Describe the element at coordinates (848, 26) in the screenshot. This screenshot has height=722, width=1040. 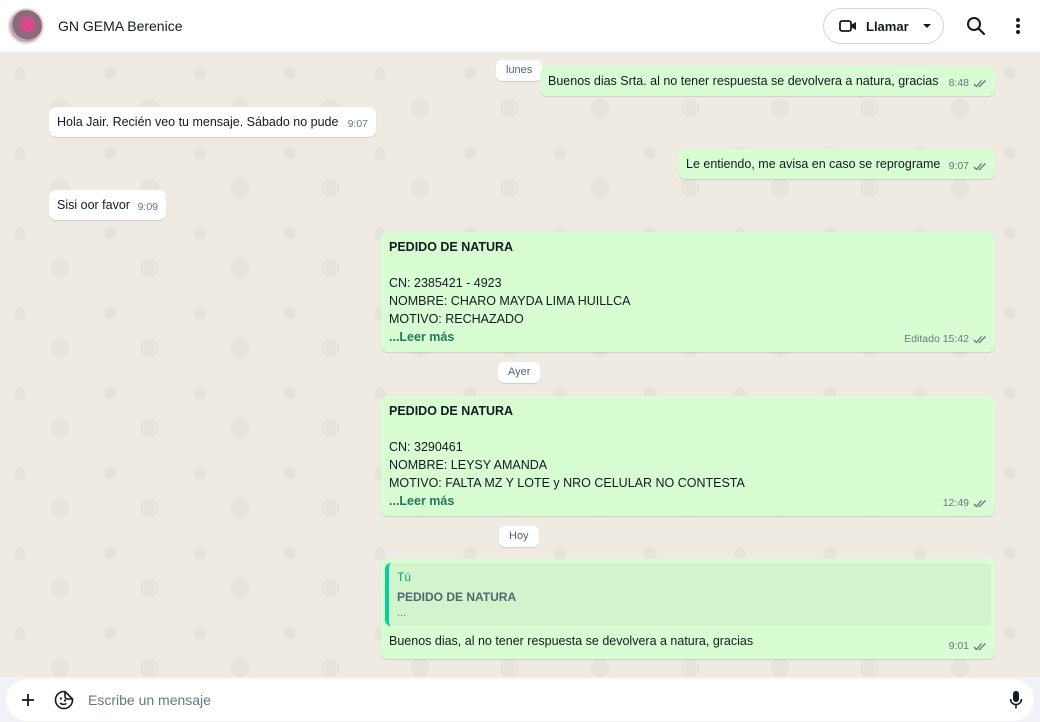
I see `video-camera-icon` at that location.